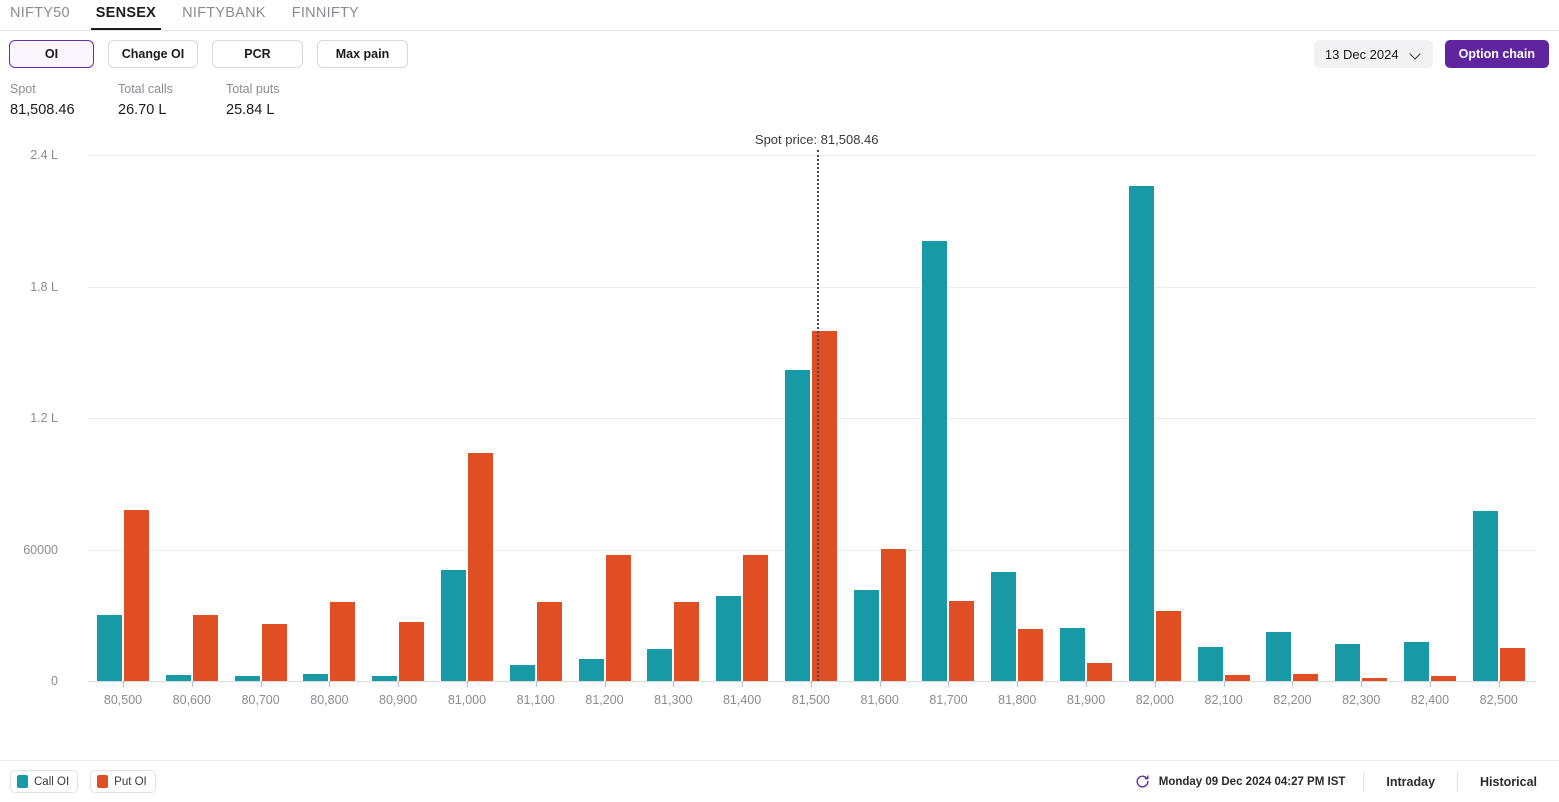 This screenshot has width=1559, height=802. I want to click on metric-button-change-oi: Change OI, so click(153, 54).